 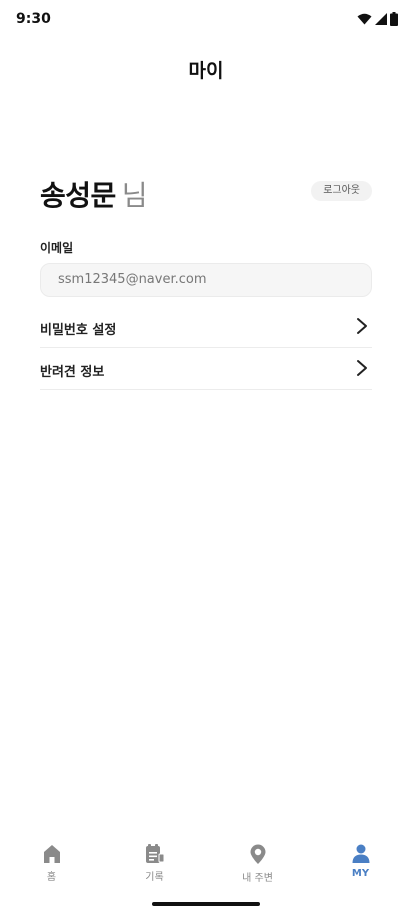 What do you see at coordinates (206, 20) in the screenshot?
I see `status-bar: 9:30` at bounding box center [206, 20].